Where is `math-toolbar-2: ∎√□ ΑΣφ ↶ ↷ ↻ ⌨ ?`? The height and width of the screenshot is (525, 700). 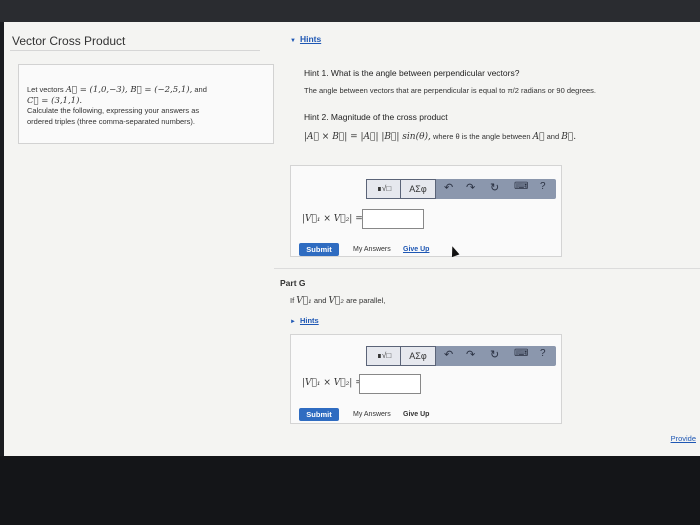 math-toolbar-2: ∎√□ ΑΣφ ↶ ↷ ↻ ⌨ ? is located at coordinates (461, 356).